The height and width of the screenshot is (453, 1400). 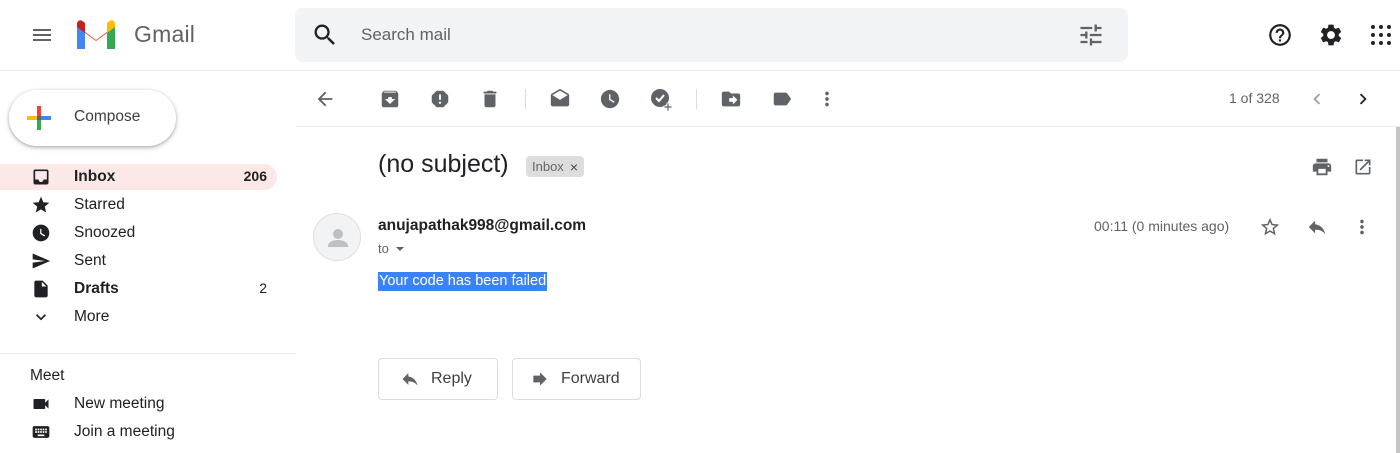 I want to click on star-outline-icon, so click(x=1270, y=226).